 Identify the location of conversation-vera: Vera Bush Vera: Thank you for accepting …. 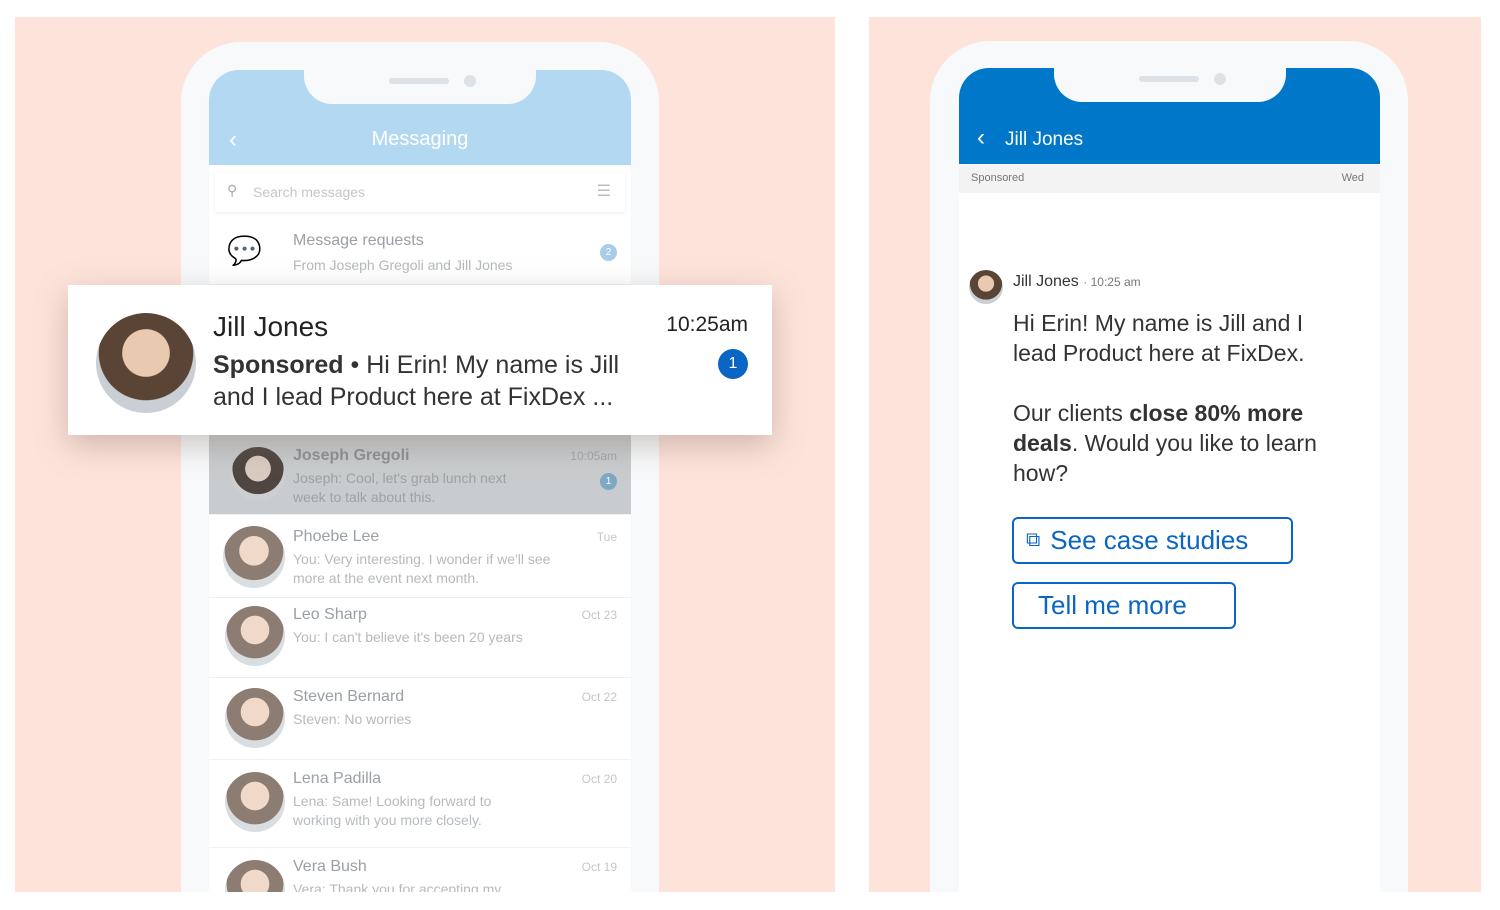
(420, 870).